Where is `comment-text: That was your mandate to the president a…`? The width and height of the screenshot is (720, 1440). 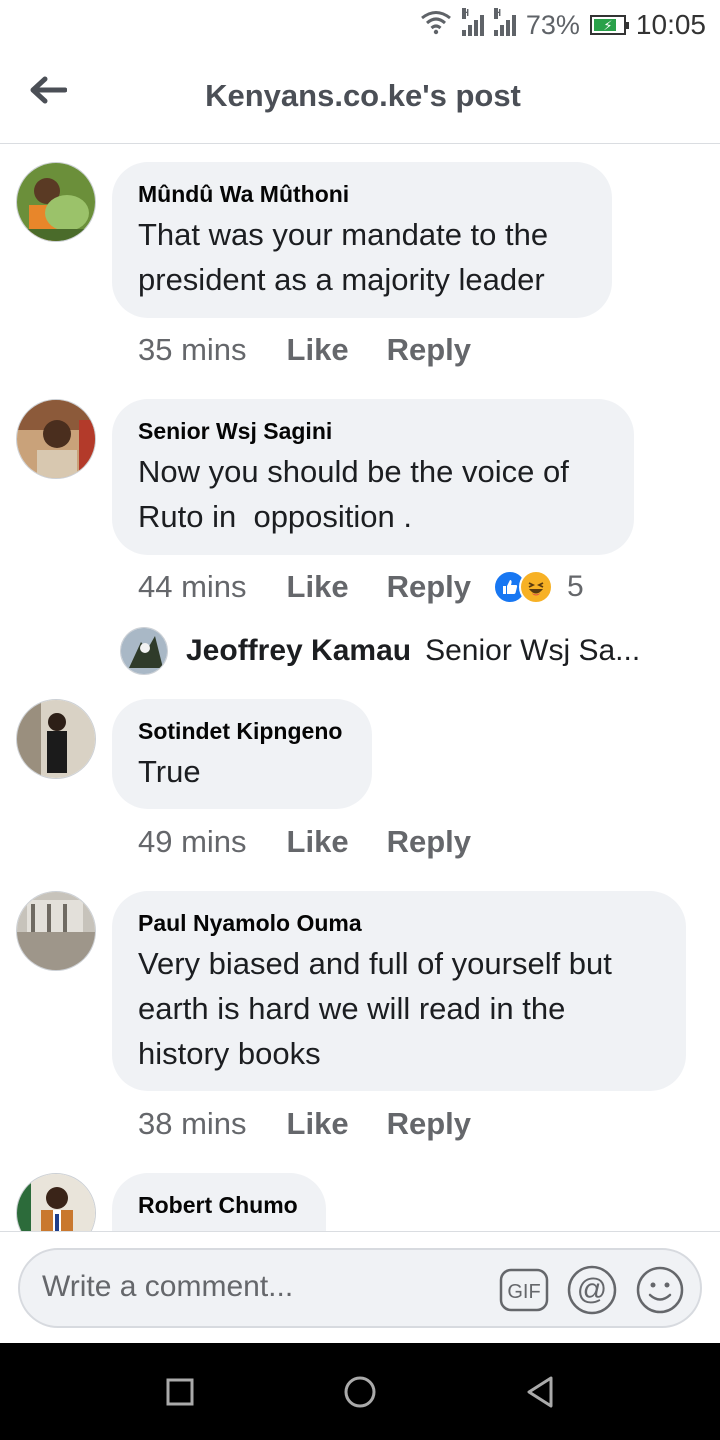 comment-text: That was your mandate to the president a… is located at coordinates (362, 257).